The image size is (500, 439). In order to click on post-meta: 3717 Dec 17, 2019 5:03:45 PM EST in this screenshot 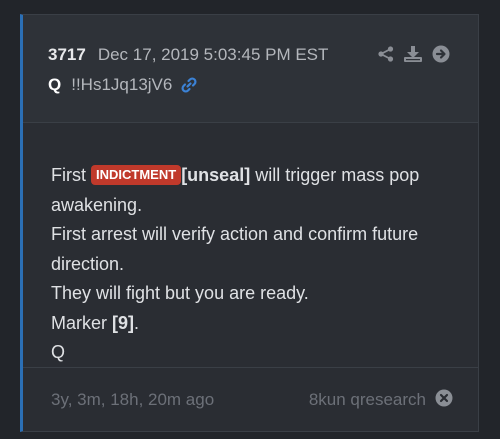, I will do `click(188, 55)`.